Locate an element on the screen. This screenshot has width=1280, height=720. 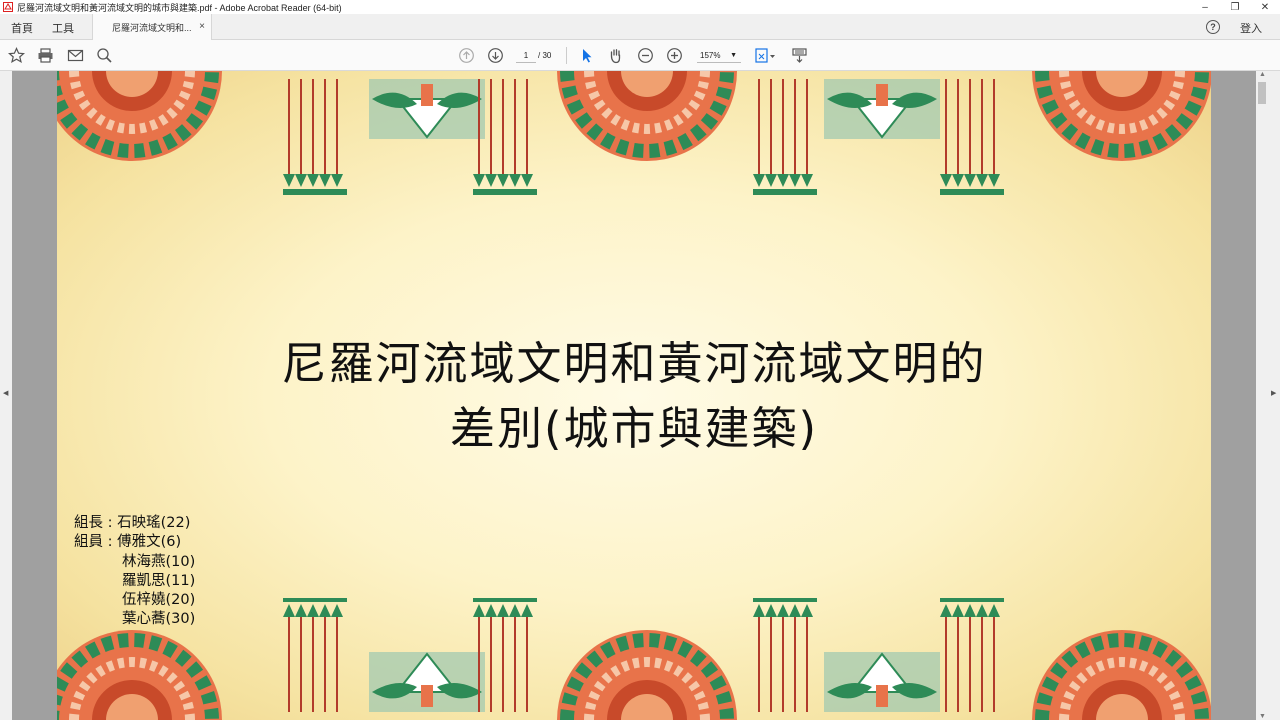
right-panel-toggle: ▶ is located at coordinates (1274, 395).